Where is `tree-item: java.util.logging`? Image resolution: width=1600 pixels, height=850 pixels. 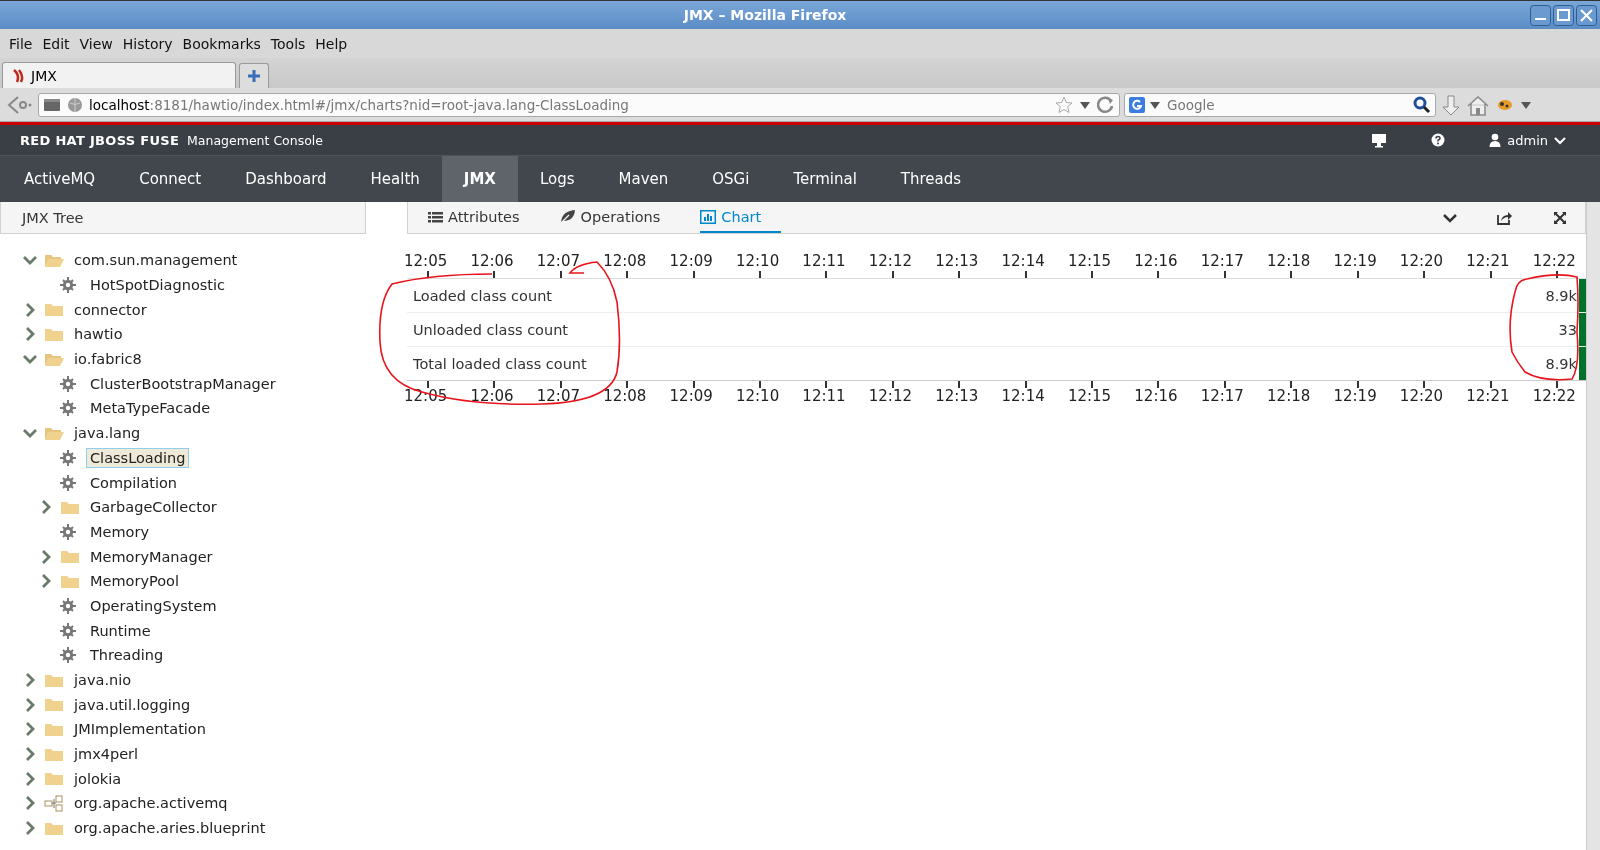 tree-item: java.util.logging is located at coordinates (132, 704).